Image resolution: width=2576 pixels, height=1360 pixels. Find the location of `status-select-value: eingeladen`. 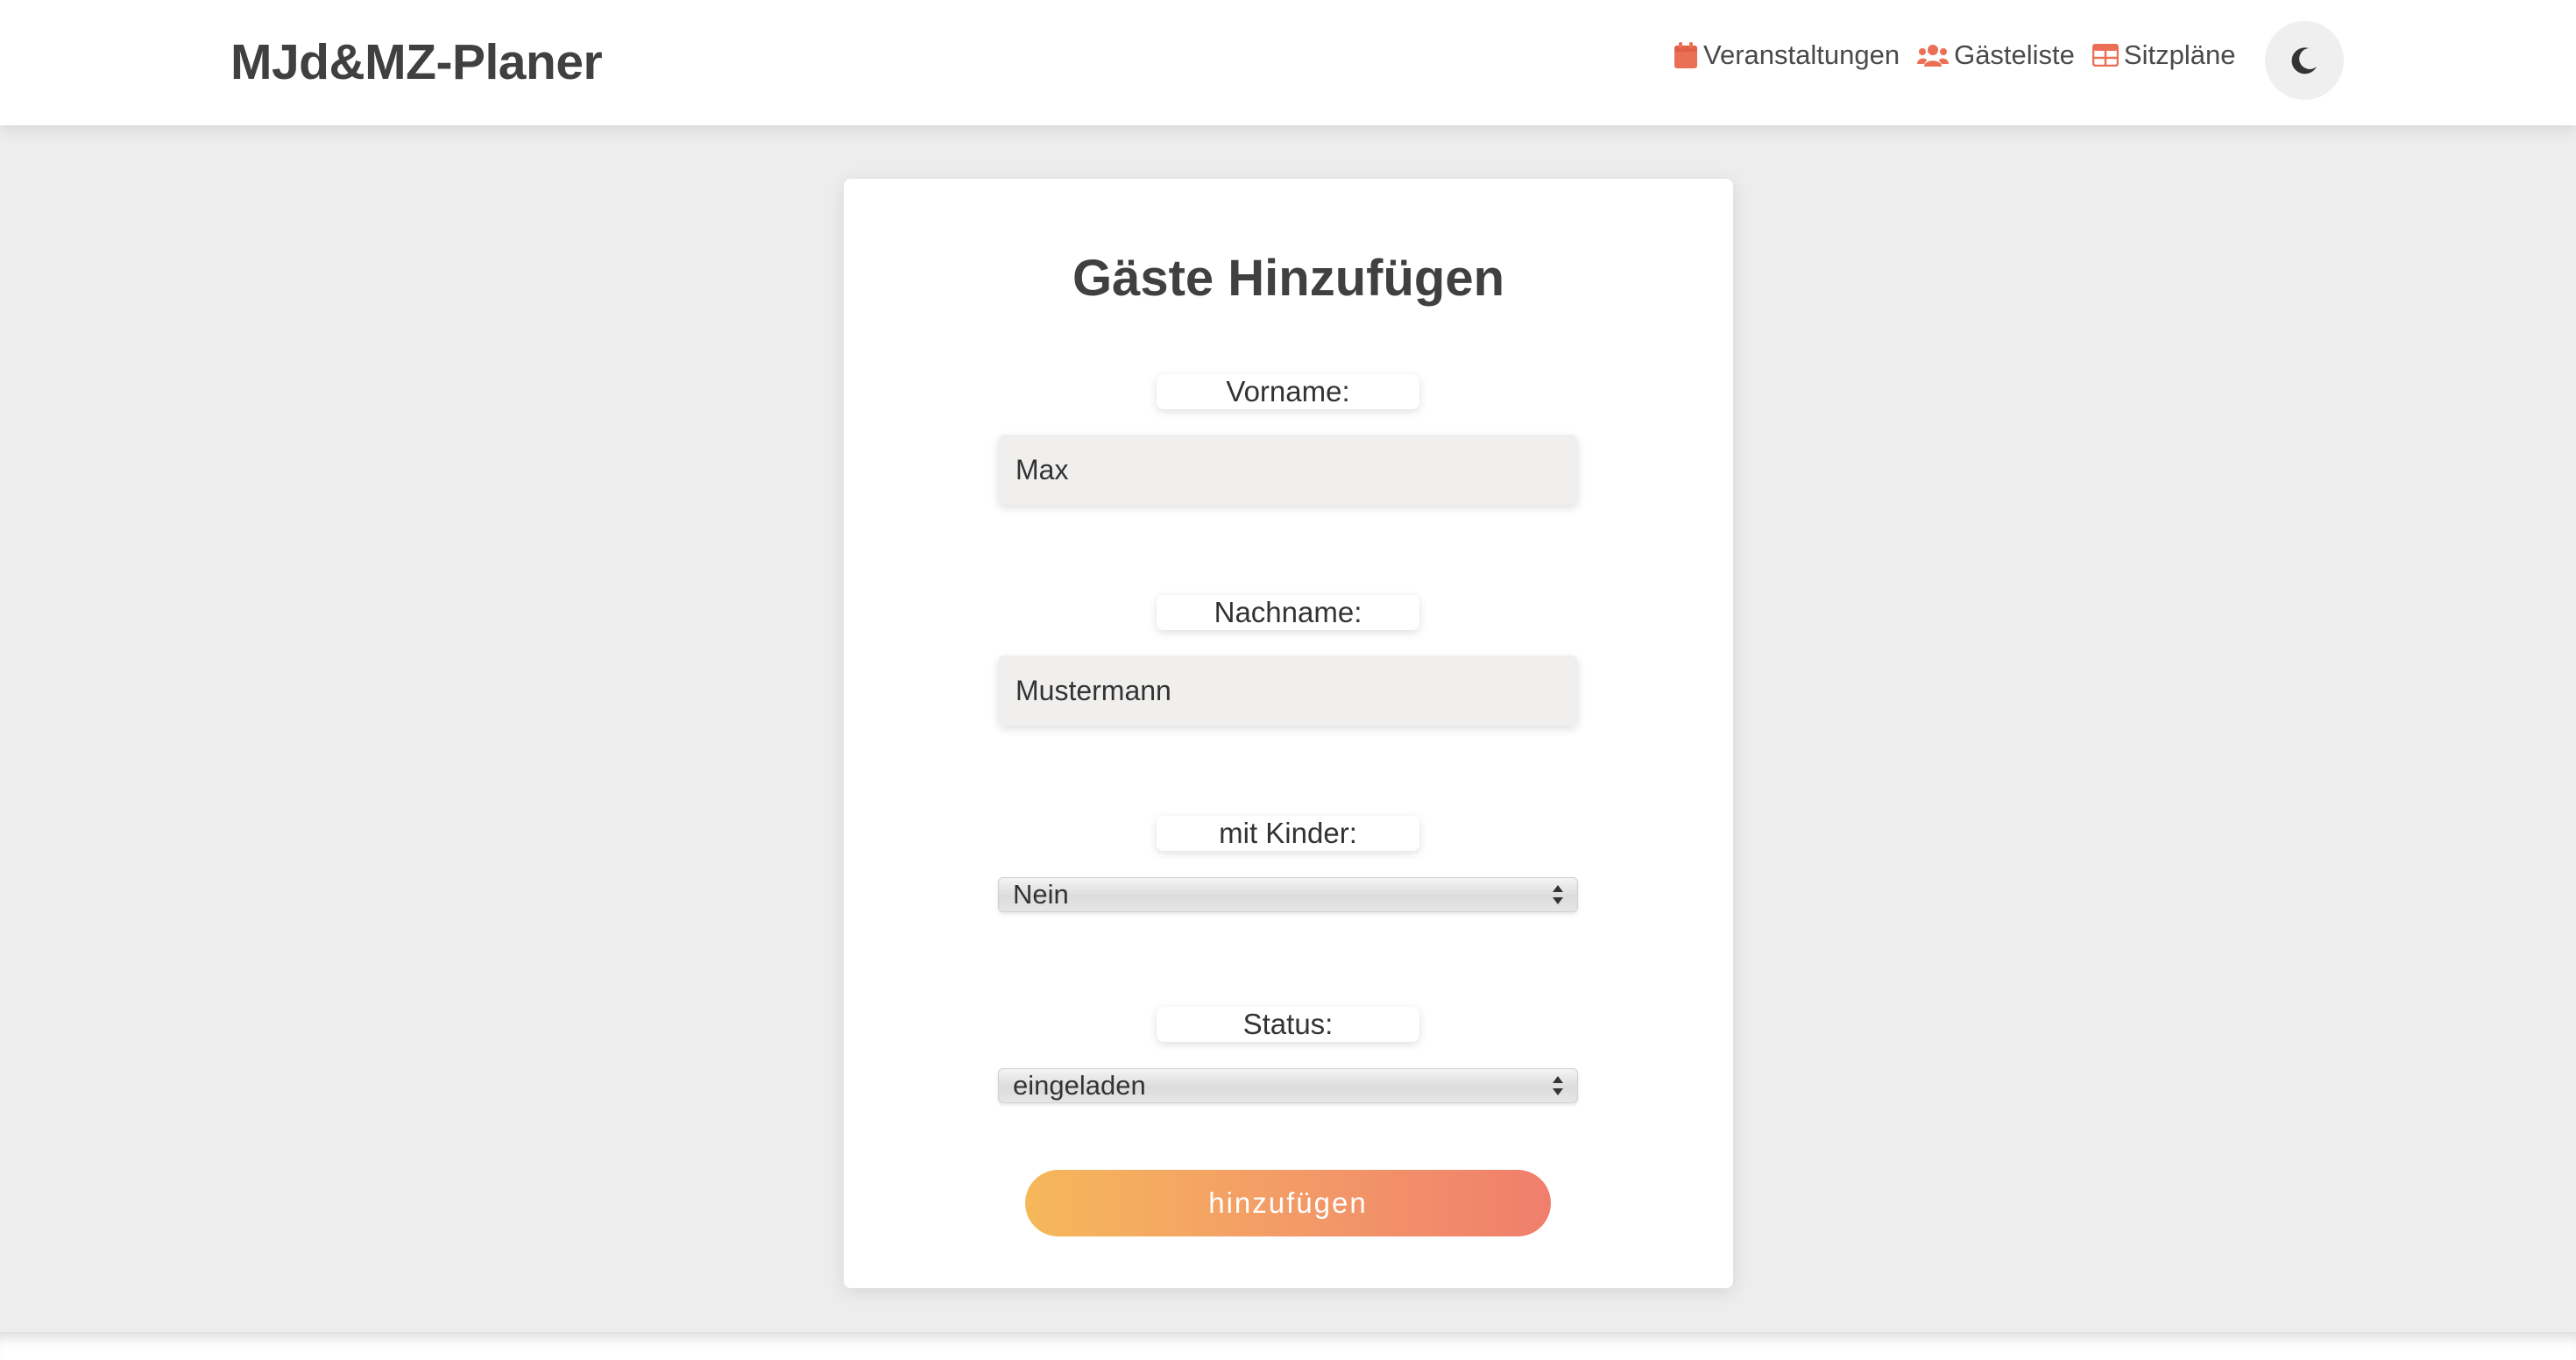

status-select-value: eingeladen is located at coordinates (1079, 1085).